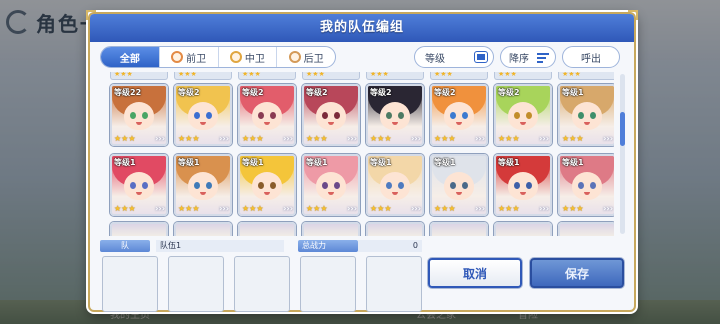 The image size is (720, 324). What do you see at coordinates (128, 92) in the screenshot?
I see `character-level: 等级22` at bounding box center [128, 92].